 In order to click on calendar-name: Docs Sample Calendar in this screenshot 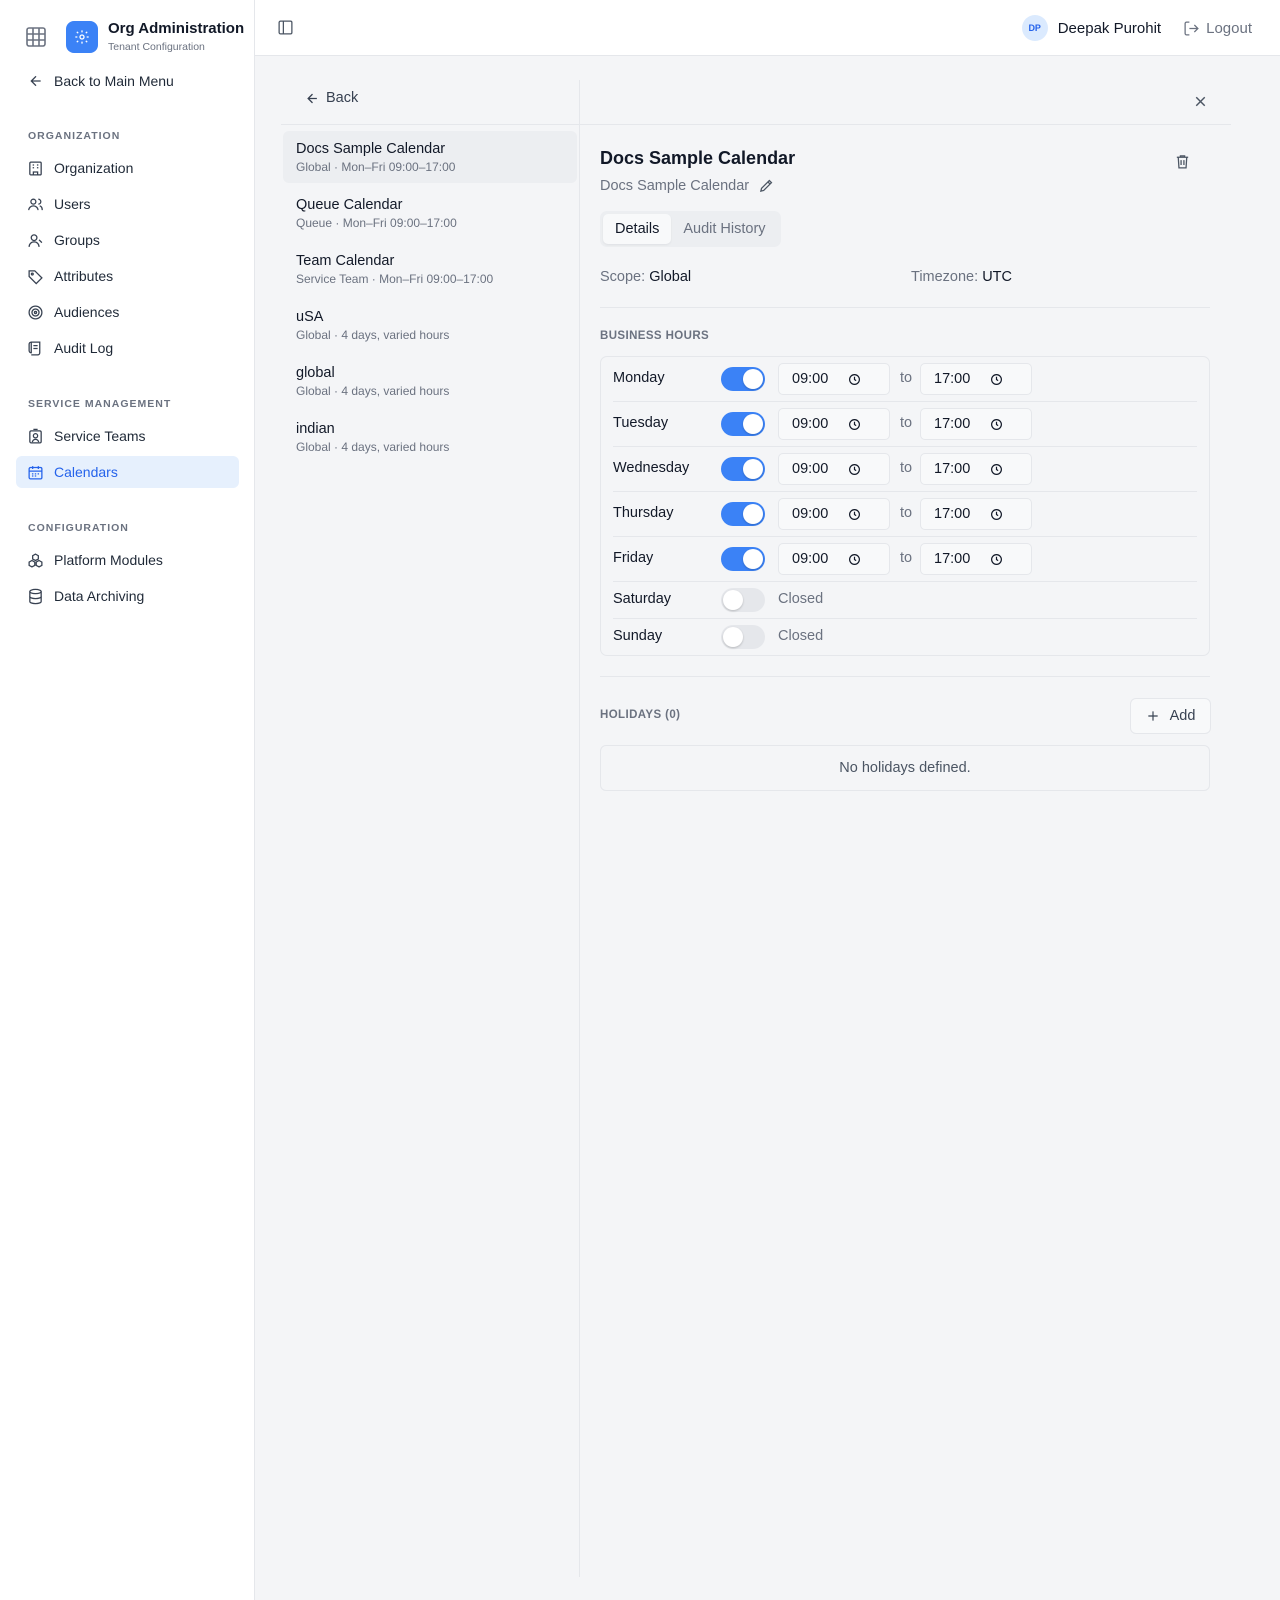, I will do `click(371, 149)`.